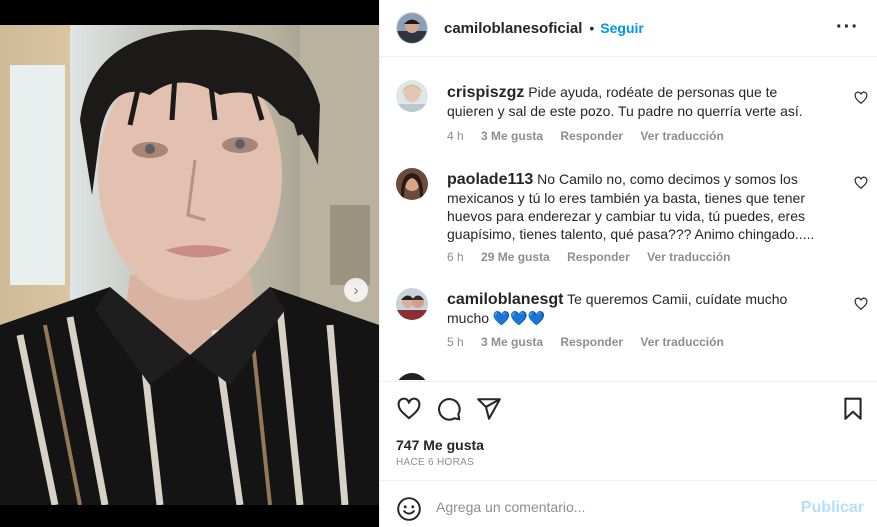 The height and width of the screenshot is (527, 877). What do you see at coordinates (847, 27) in the screenshot?
I see `more-horizontal-icon: ···` at bounding box center [847, 27].